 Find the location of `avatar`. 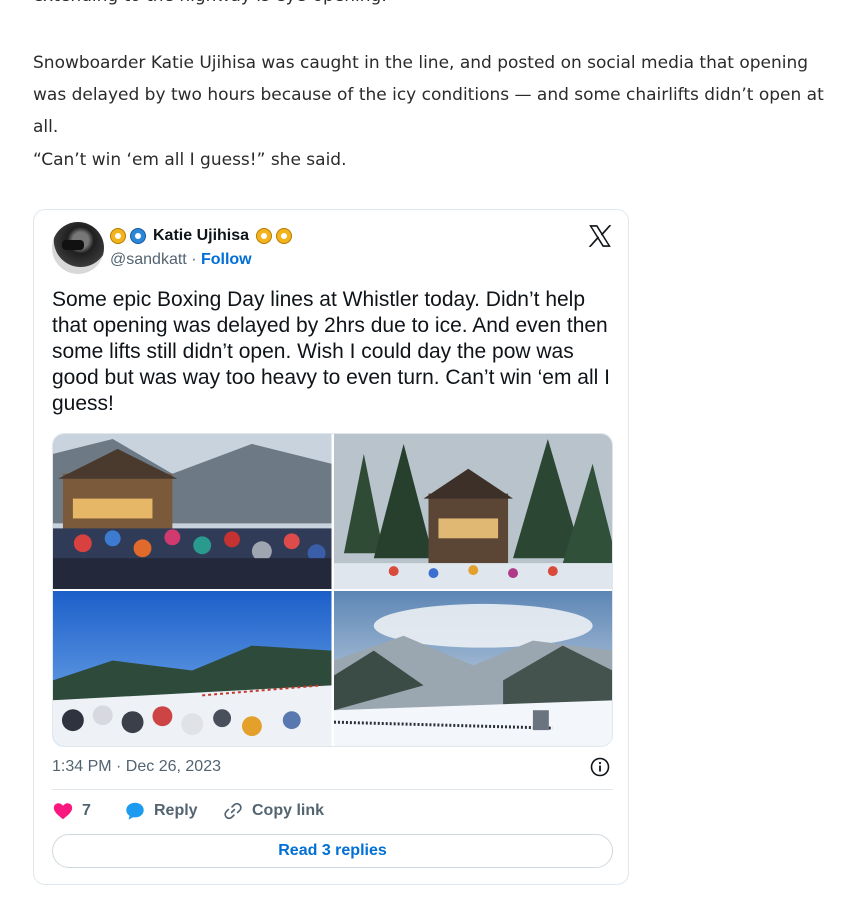

avatar is located at coordinates (78, 248).